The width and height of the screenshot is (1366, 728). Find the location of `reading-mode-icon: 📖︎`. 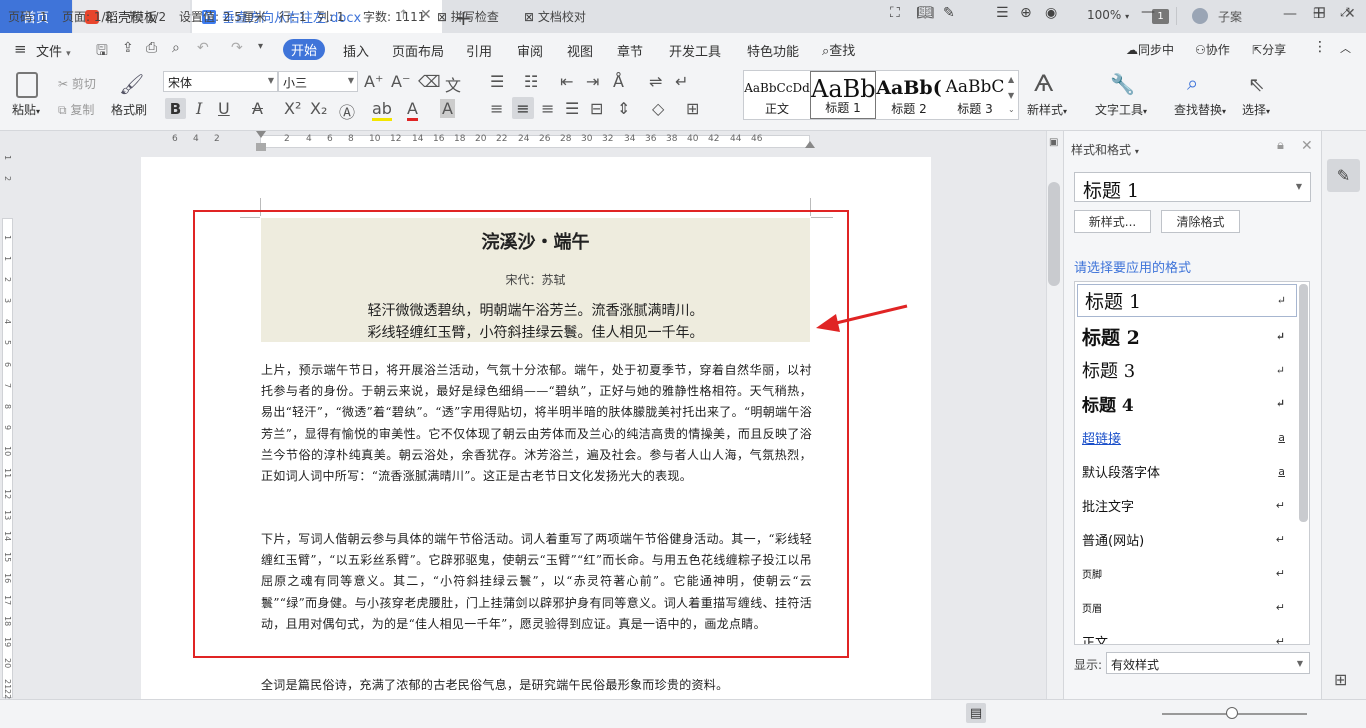

reading-mode-icon: 📖︎ is located at coordinates (925, 13).